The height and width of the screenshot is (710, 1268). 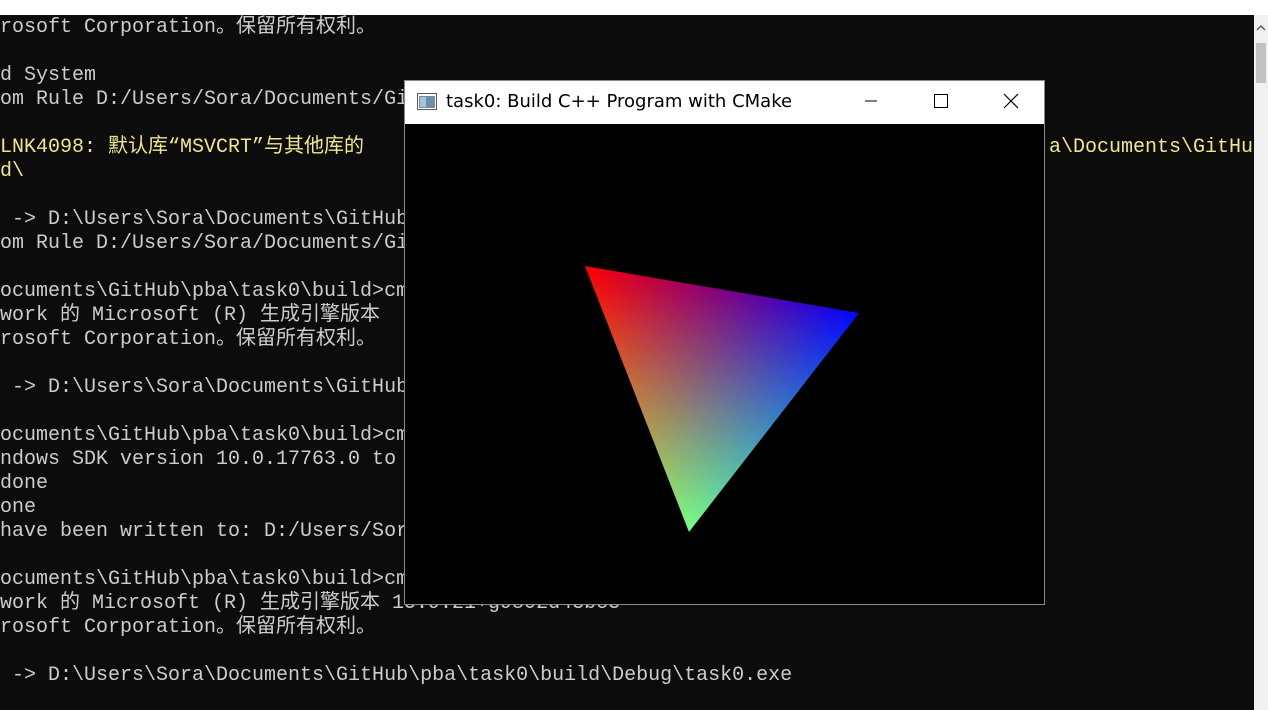 I want to click on console-warning-line: a\Documents\GitHub, so click(x=1151, y=147).